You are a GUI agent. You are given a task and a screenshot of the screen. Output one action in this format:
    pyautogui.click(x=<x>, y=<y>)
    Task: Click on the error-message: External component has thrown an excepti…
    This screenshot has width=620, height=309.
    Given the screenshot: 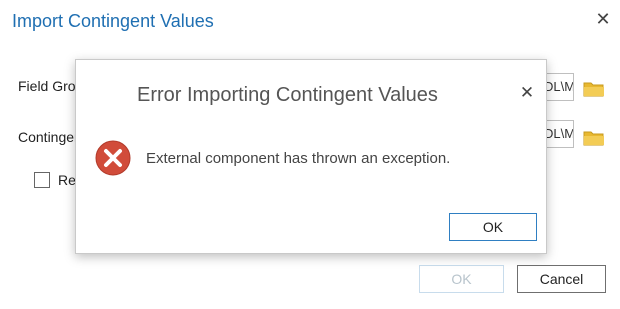 What is the action you would take?
    pyautogui.click(x=298, y=158)
    